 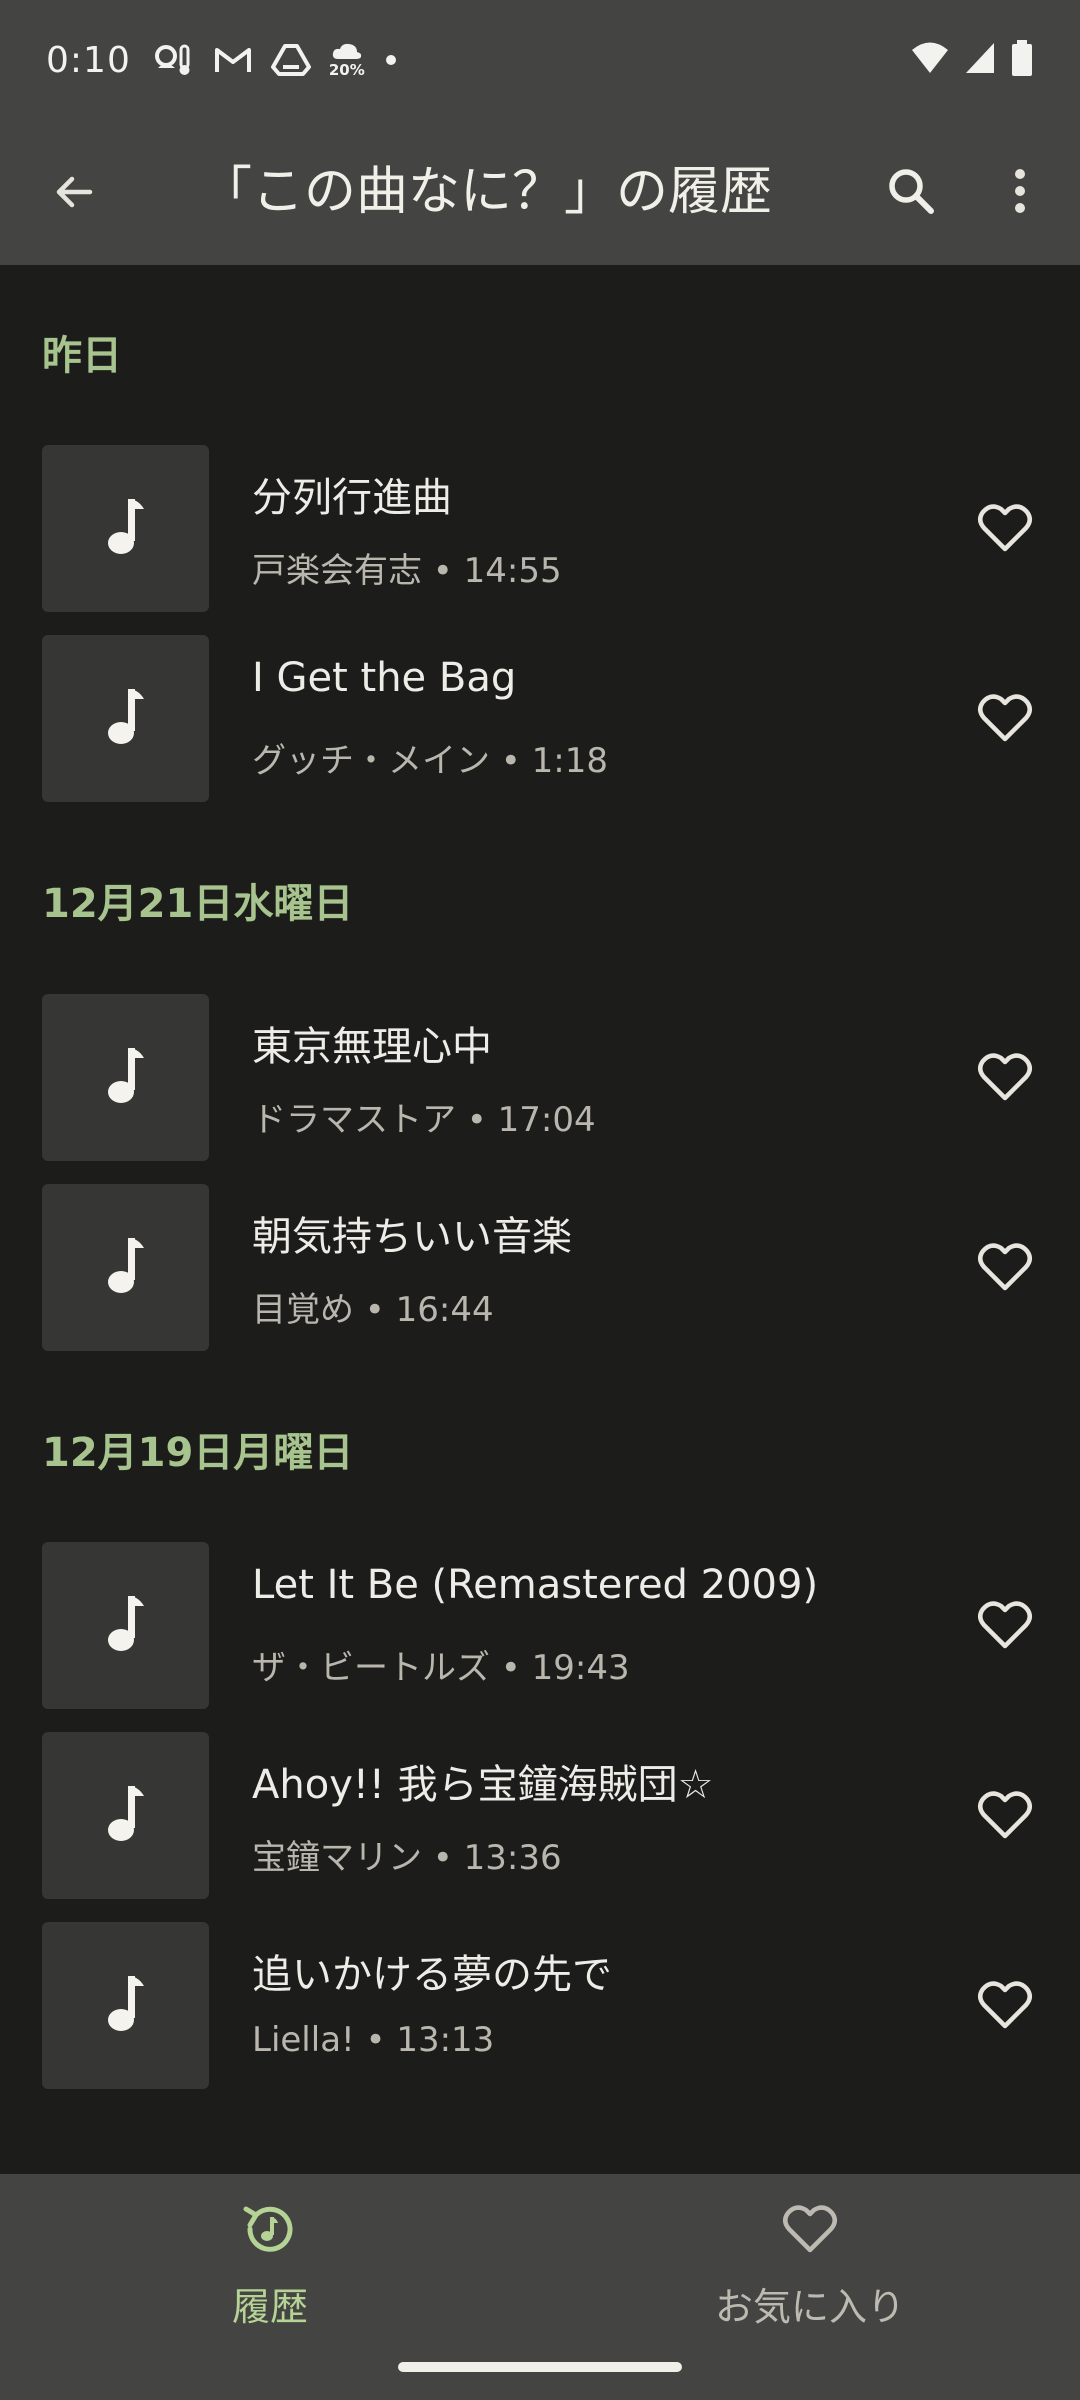 I want to click on home-indicator, so click(x=540, y=2367).